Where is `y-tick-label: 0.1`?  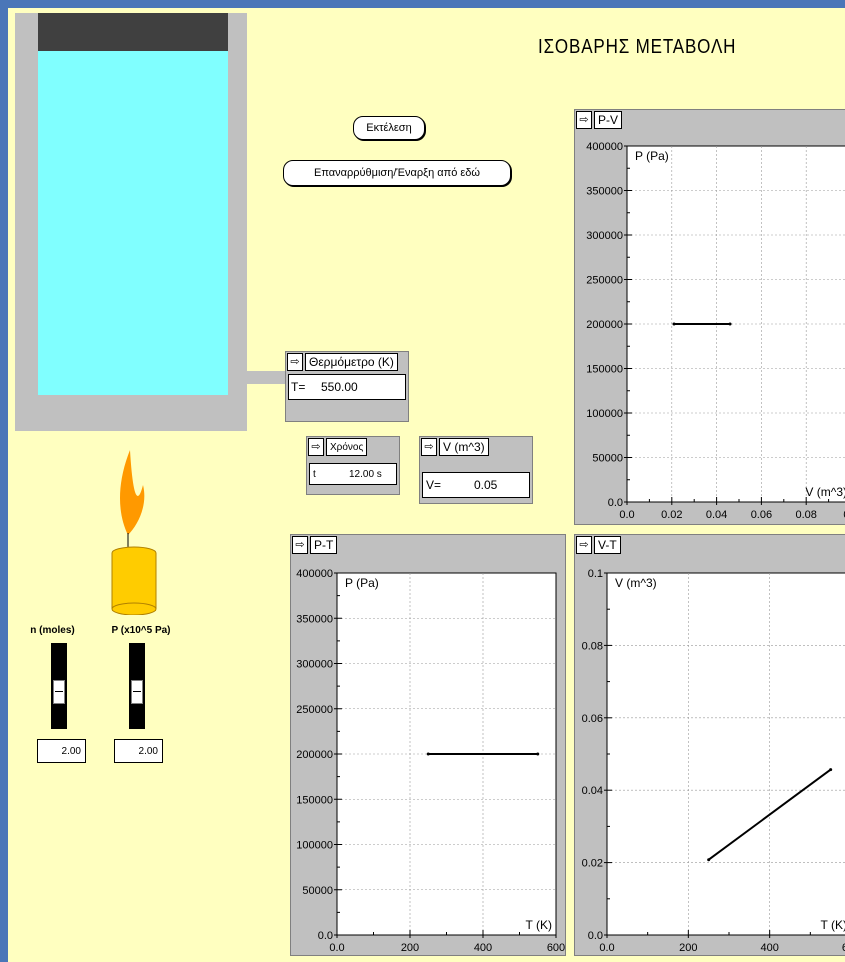
y-tick-label: 0.1 is located at coordinates (595, 574).